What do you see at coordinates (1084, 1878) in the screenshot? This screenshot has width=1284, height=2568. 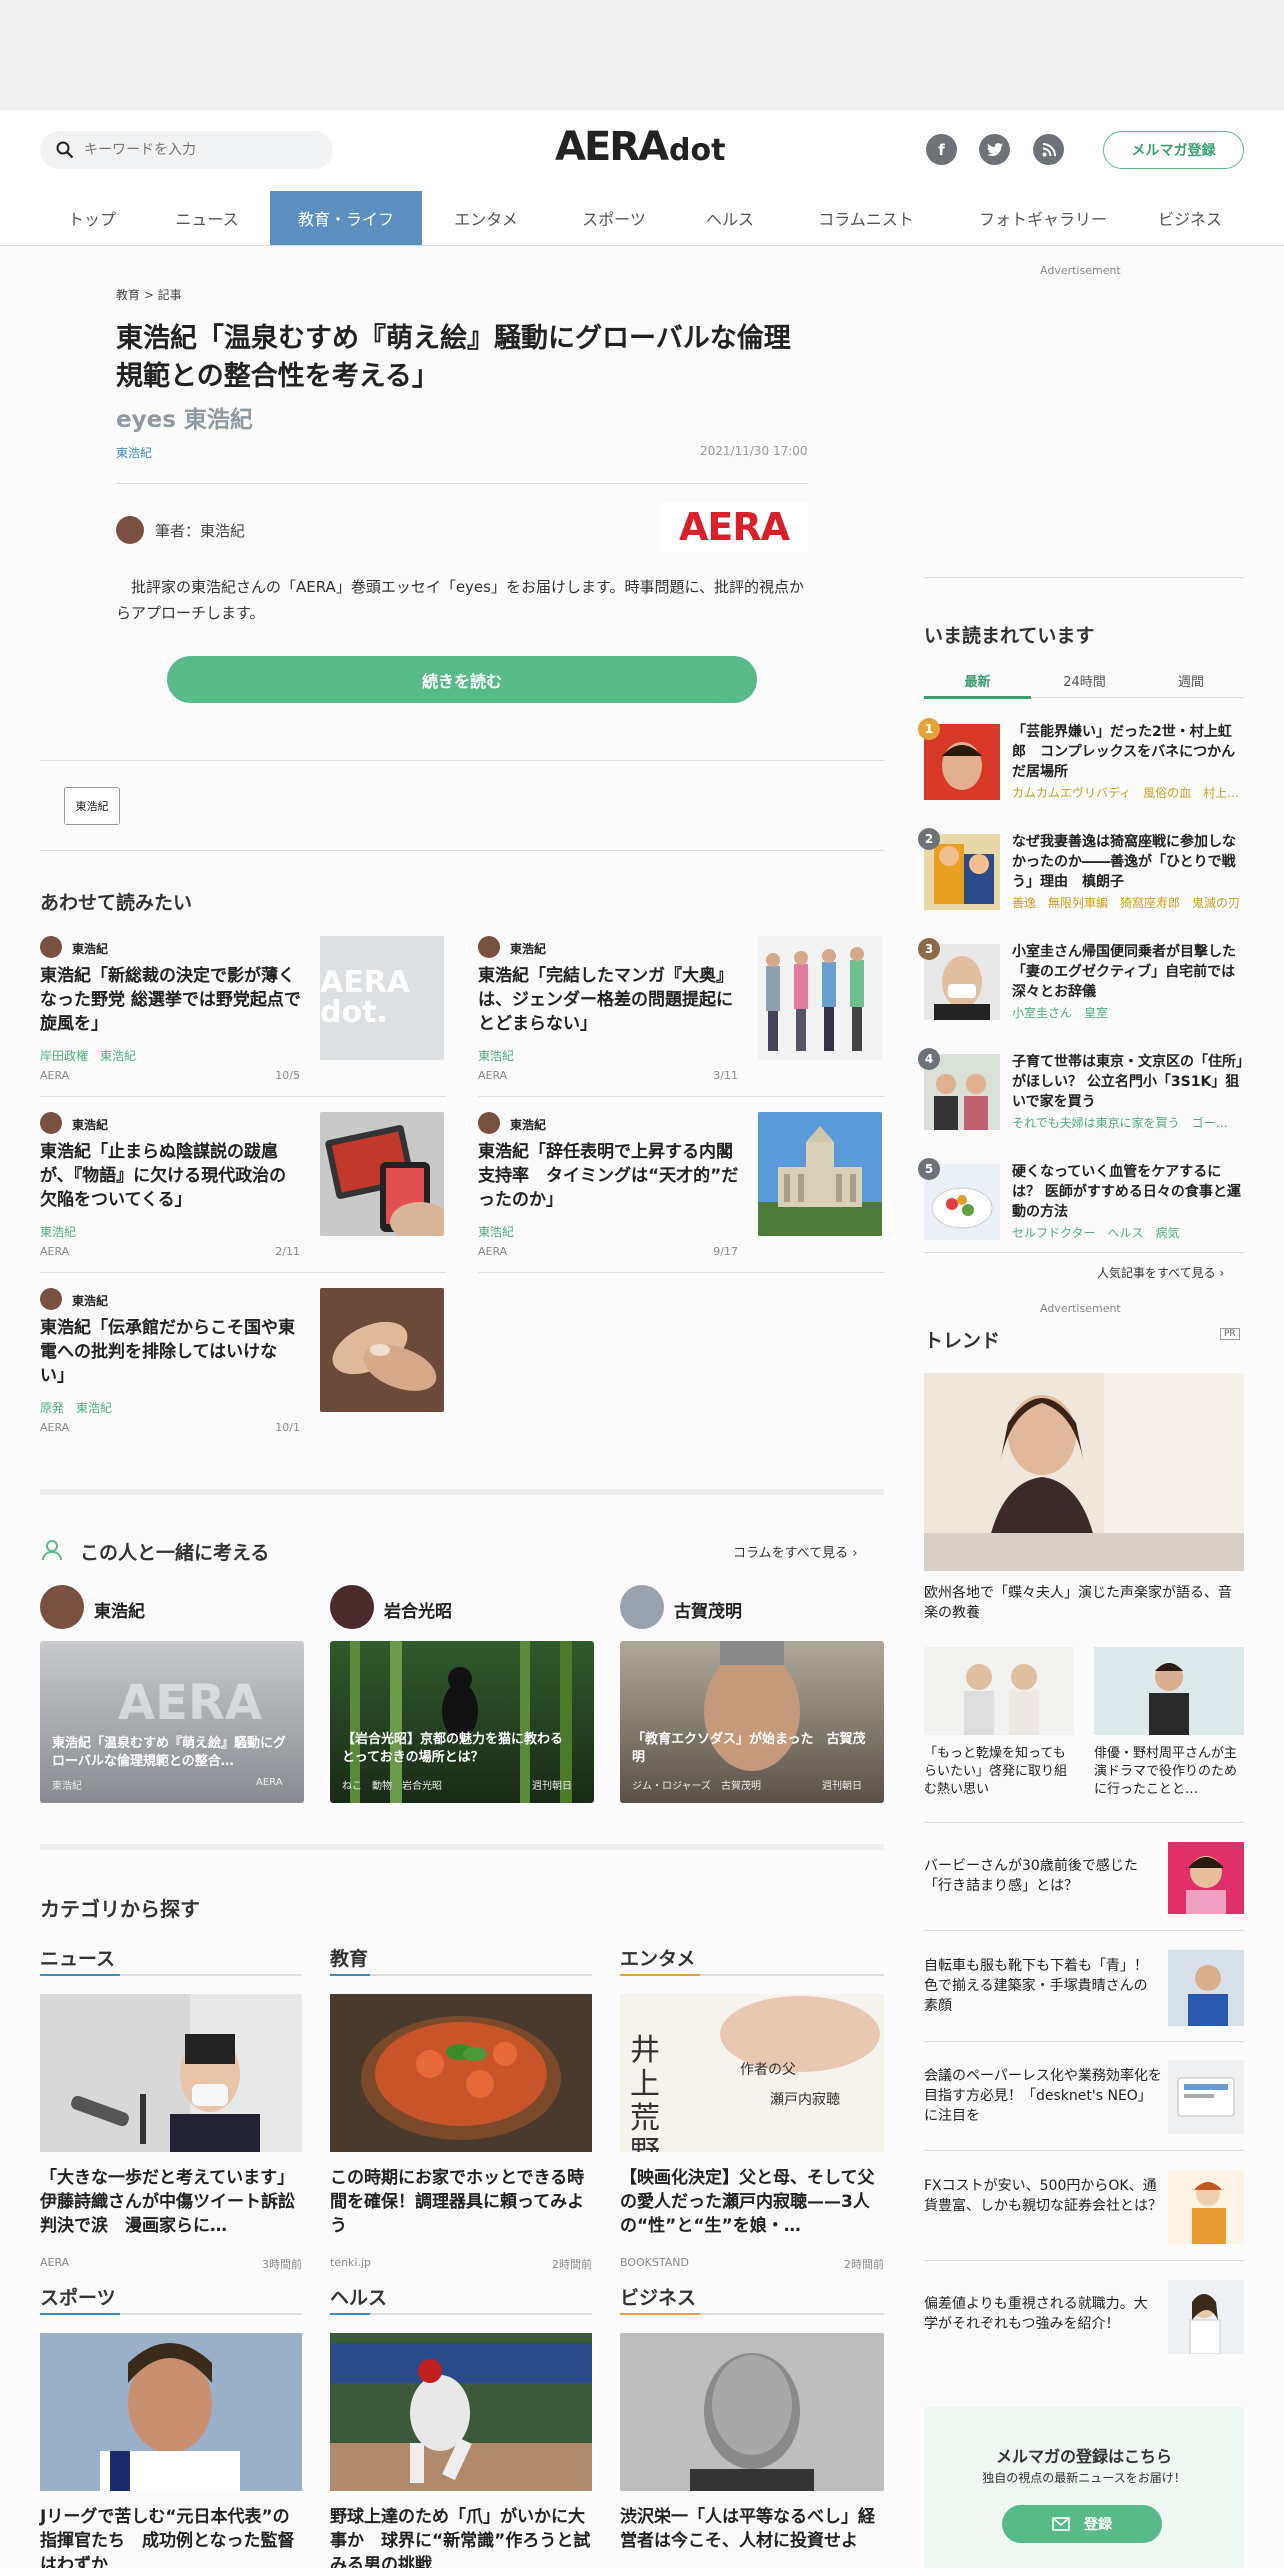 I see `trend-list-item: バービーさんが30歳前後で感じた「行き詰まり感」とは？` at bounding box center [1084, 1878].